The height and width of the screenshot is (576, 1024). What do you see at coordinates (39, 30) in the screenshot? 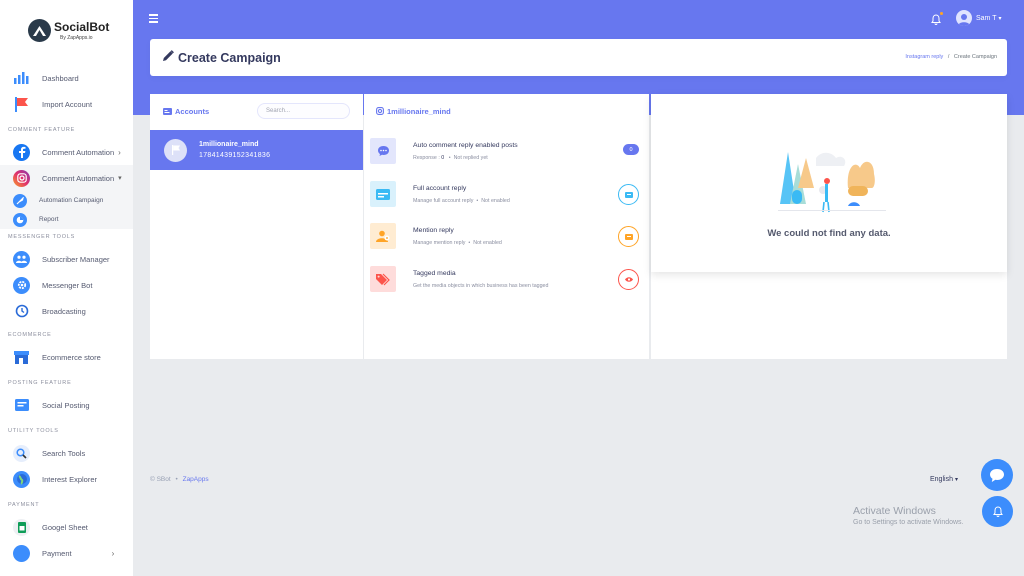
I see `brand-logo-icon` at bounding box center [39, 30].